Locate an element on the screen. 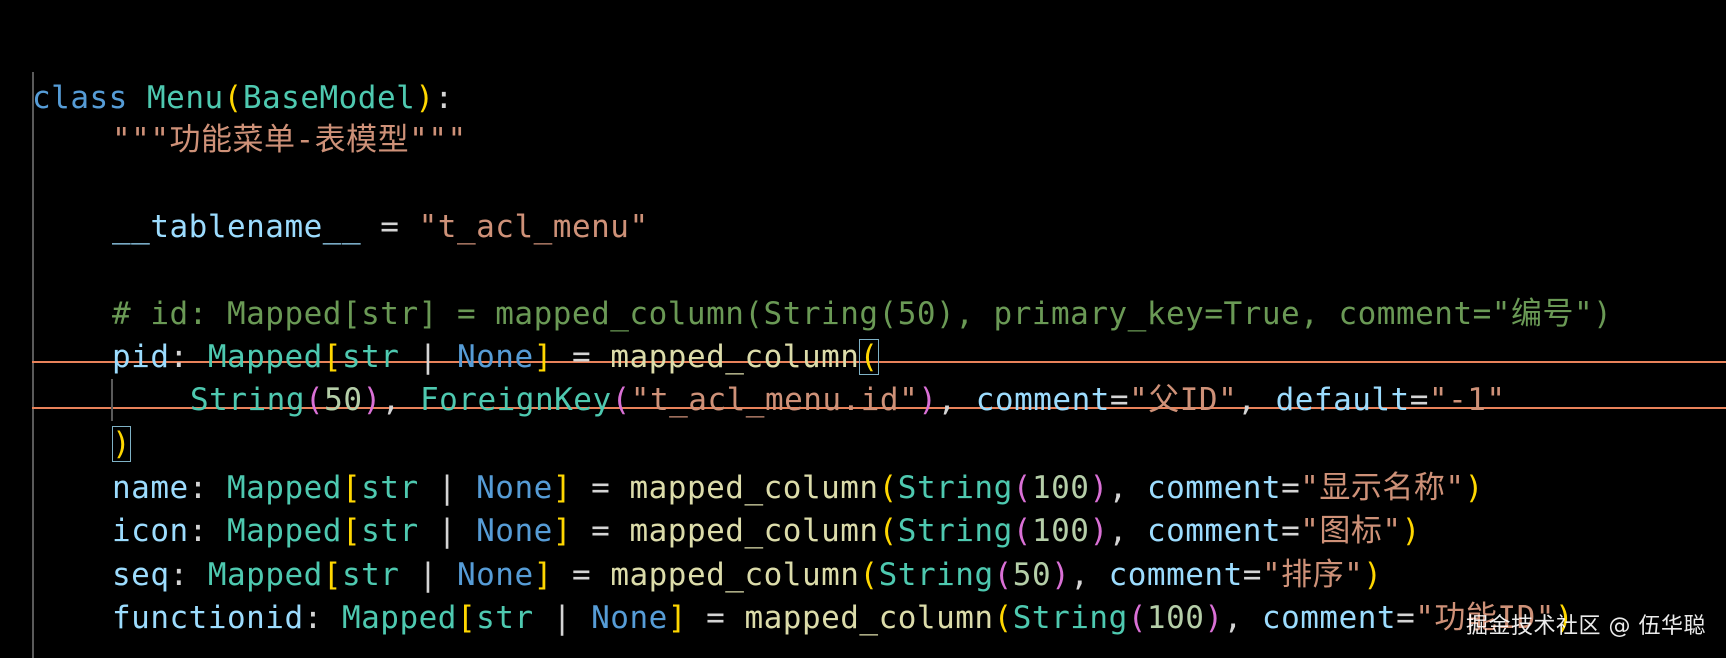 This screenshot has height=658, width=1726. string-literal: "父ID" is located at coordinates (1183, 400).